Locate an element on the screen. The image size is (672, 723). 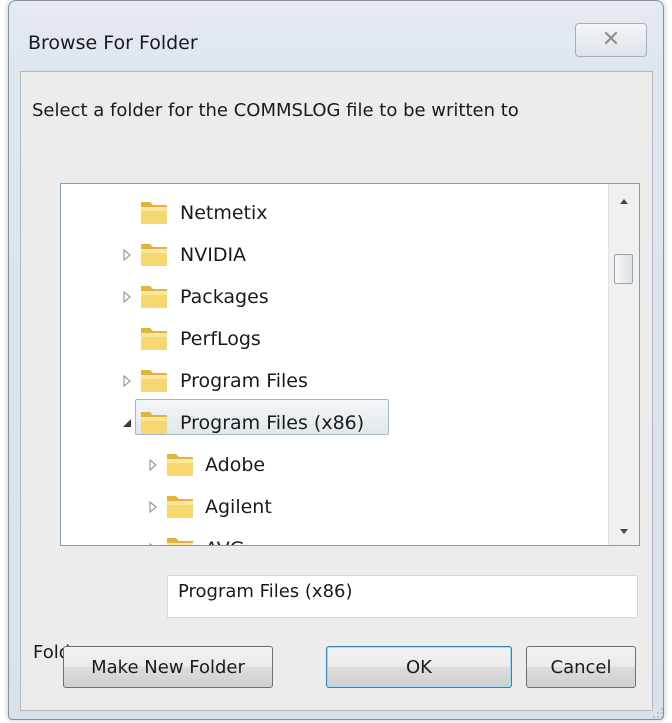
tree-item-agilent: Agilent is located at coordinates (331, 507).